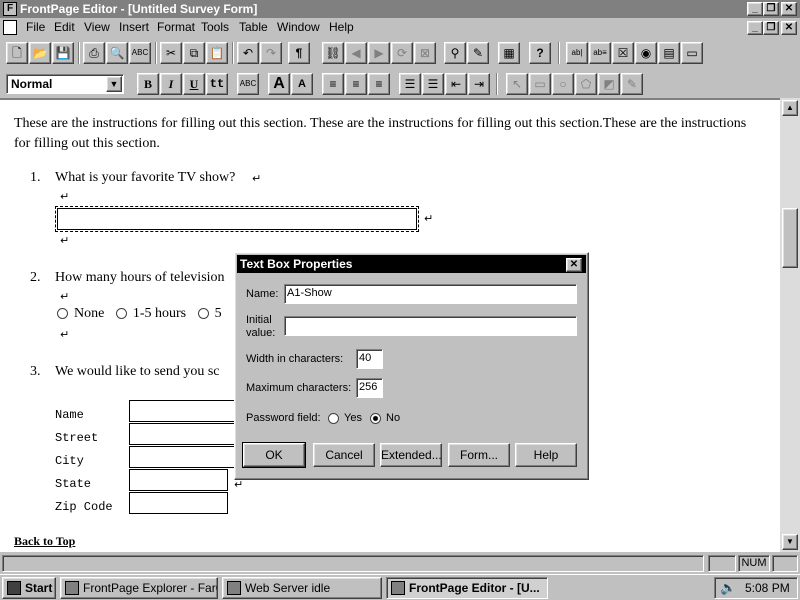 The height and width of the screenshot is (600, 800). I want to click on style-dropdown: Normal ▼, so click(65, 84).